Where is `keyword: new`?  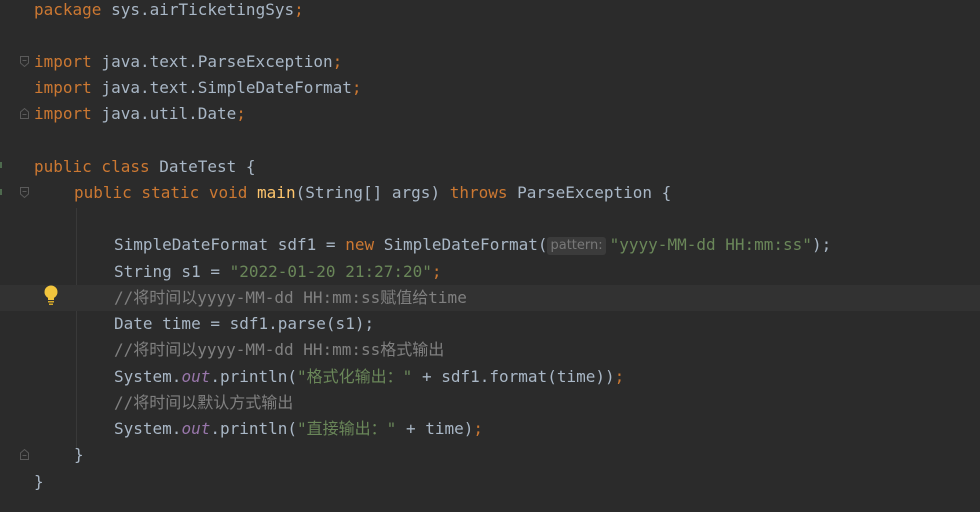
keyword: new is located at coordinates (360, 244).